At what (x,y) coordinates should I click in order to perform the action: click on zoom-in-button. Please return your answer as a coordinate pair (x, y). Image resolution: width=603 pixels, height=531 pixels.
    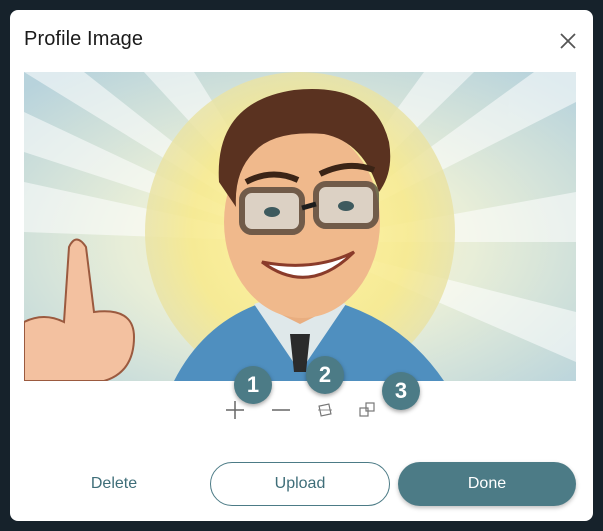
    Looking at the image, I should click on (235, 410).